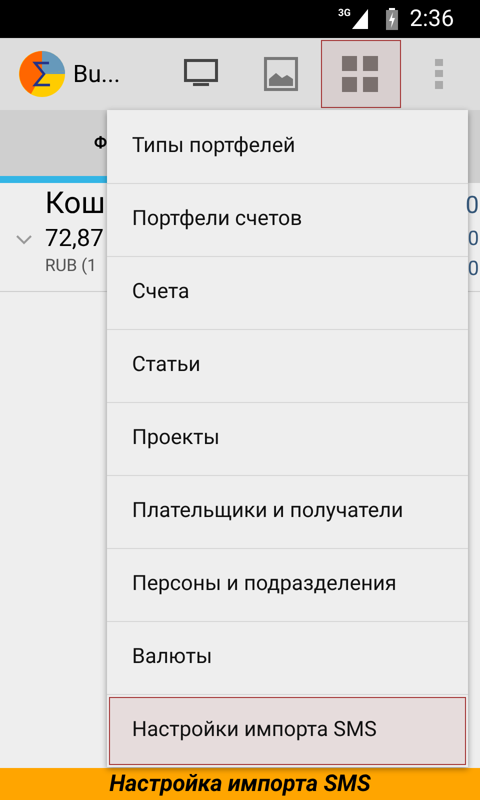 The height and width of the screenshot is (800, 480). What do you see at coordinates (360, 19) in the screenshot?
I see `signal-icon` at bounding box center [360, 19].